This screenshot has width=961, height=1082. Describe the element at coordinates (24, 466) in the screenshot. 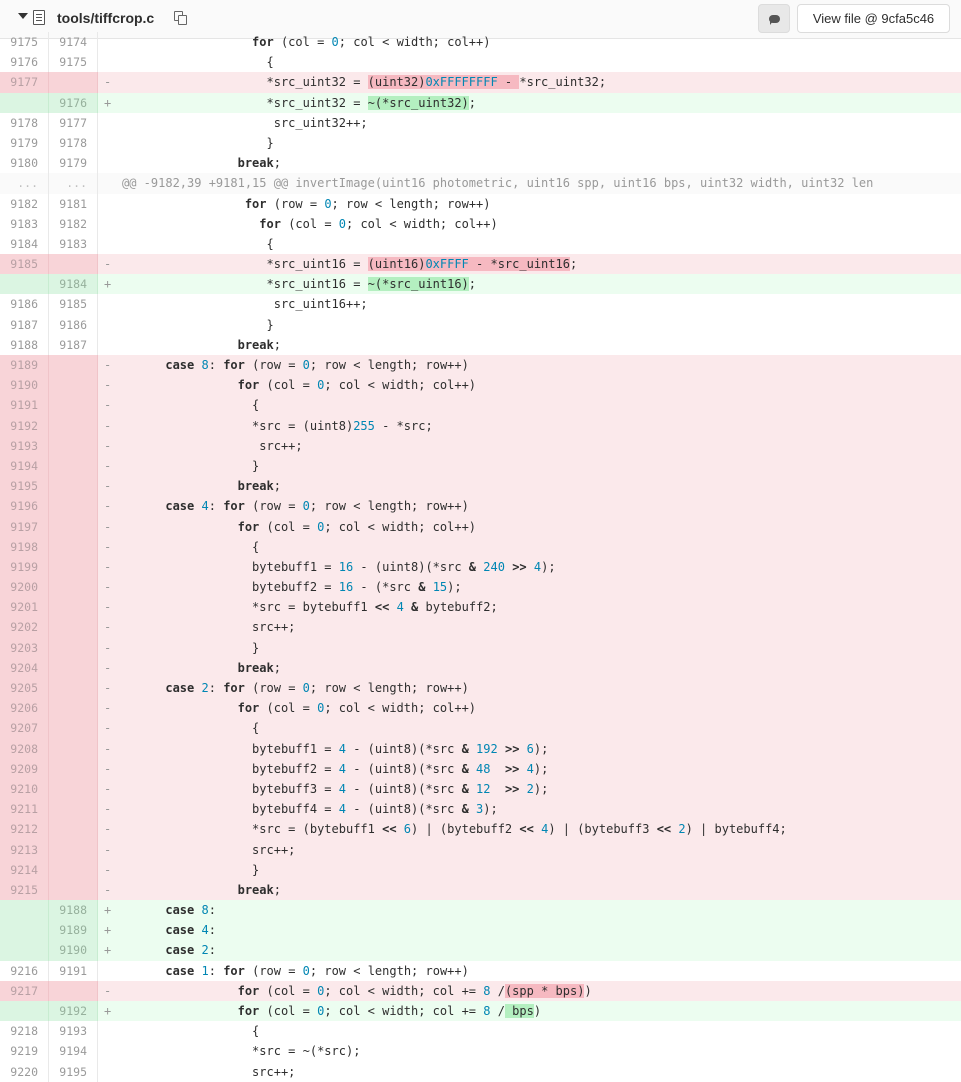

I see `old-line-number: 9194` at that location.